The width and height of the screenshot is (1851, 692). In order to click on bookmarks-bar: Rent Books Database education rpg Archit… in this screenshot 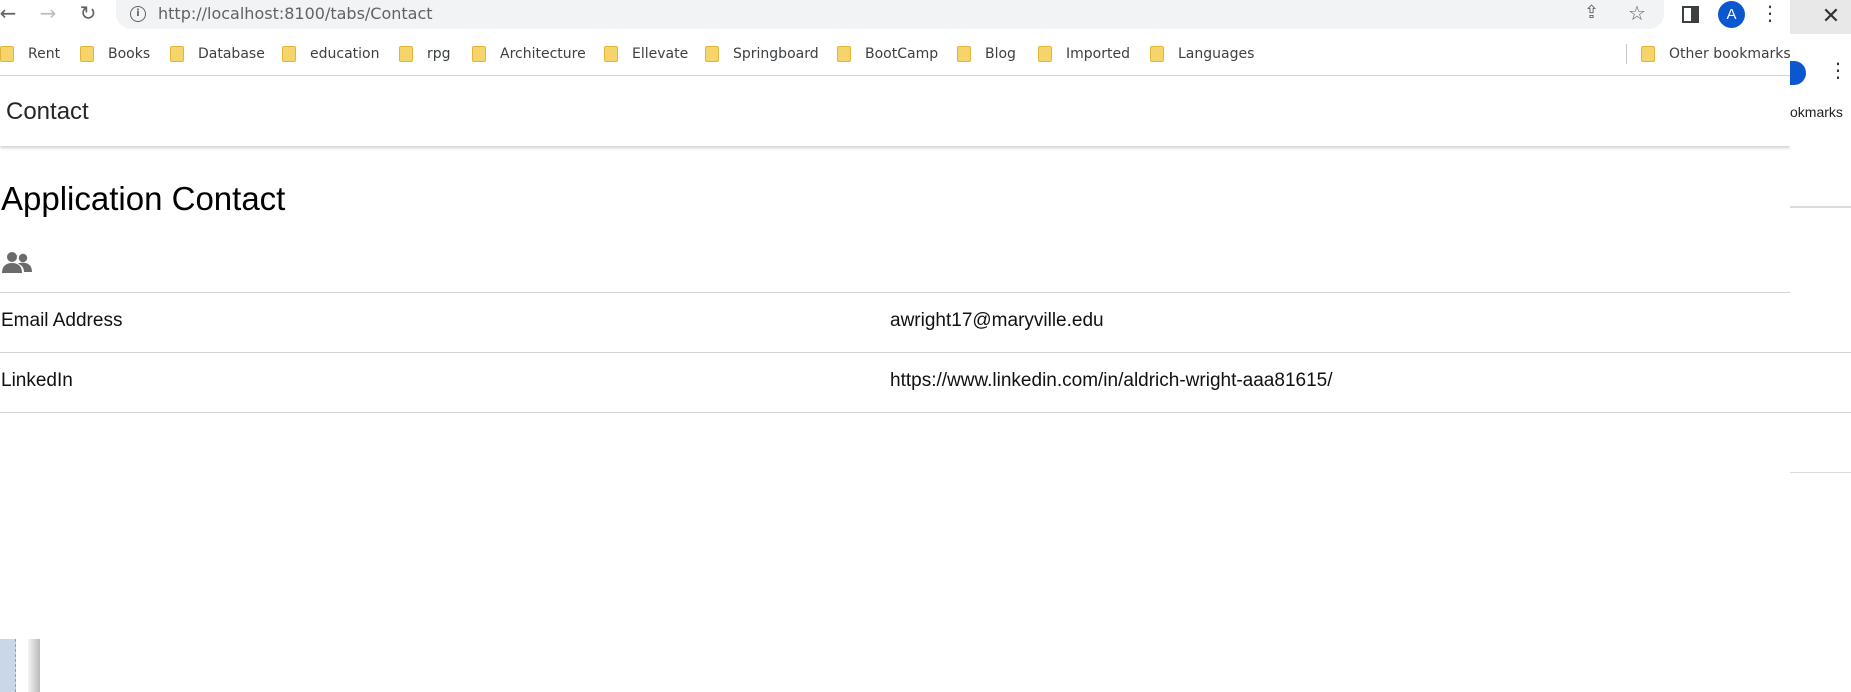, I will do `click(895, 54)`.